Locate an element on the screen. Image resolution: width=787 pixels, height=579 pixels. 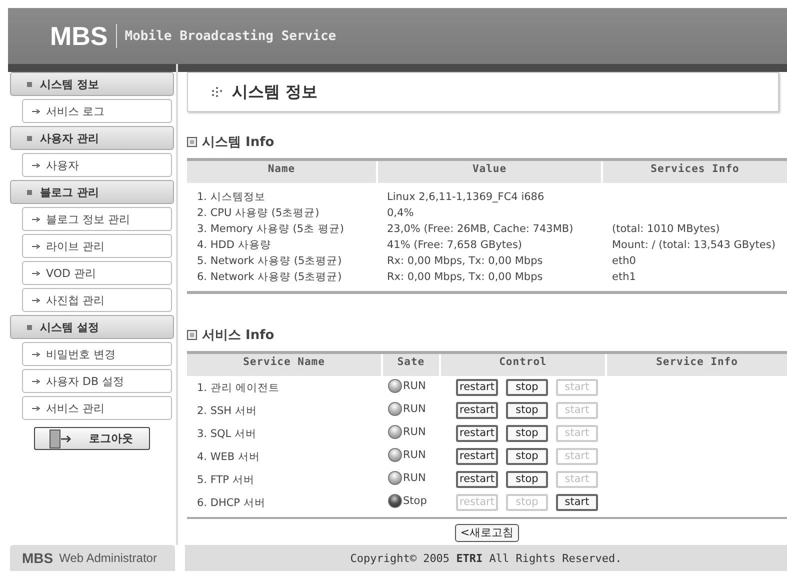
table-cell-text: Rx: 0,00 Mbps, Tx: 0,00 Mbps is located at coordinates (465, 261).